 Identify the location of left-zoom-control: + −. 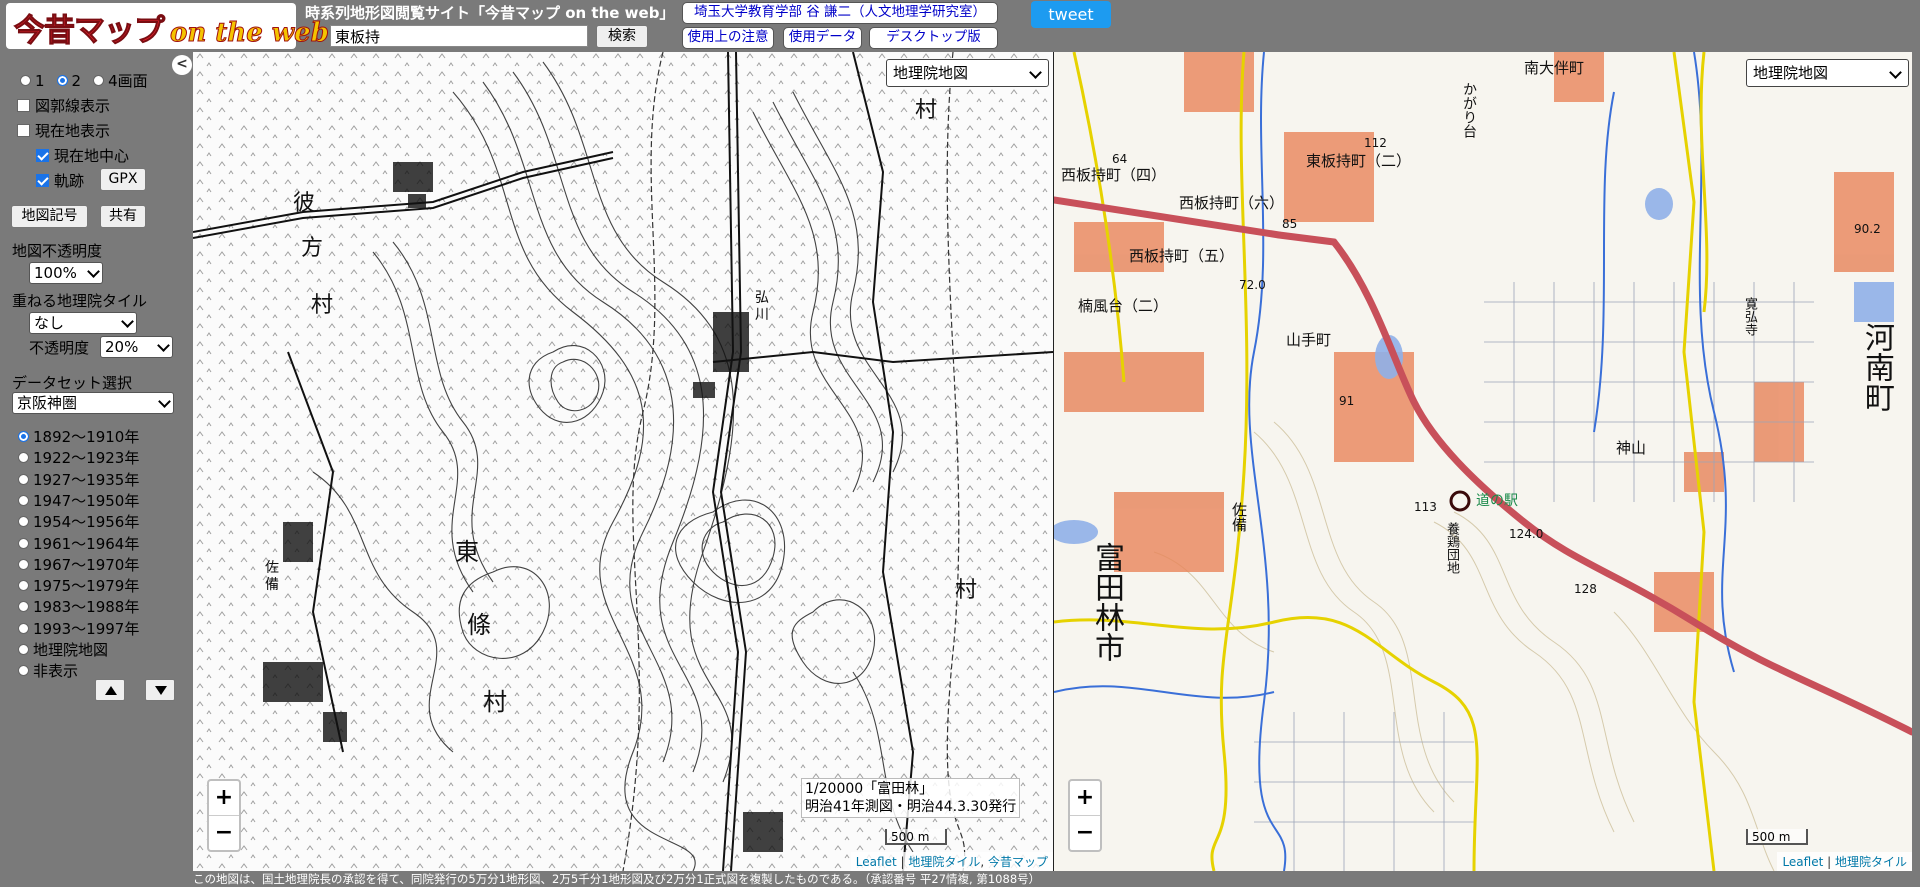
(224, 815).